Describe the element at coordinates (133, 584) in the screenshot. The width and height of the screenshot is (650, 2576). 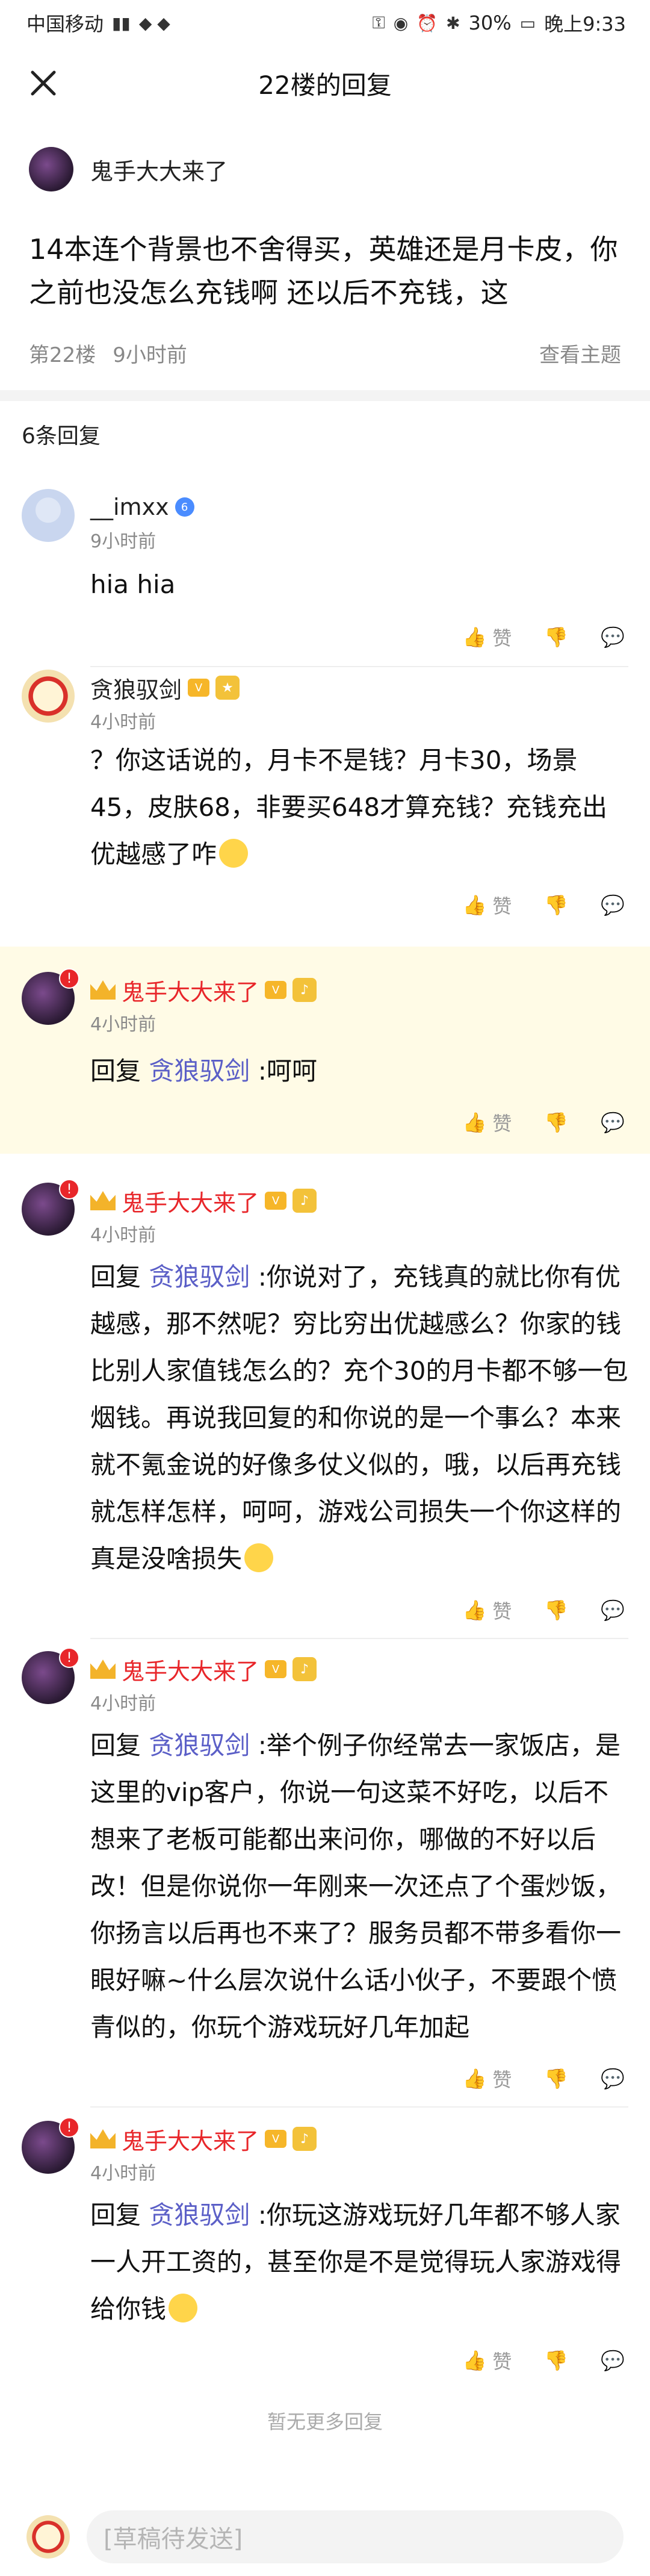
I see `reply-body: hia hia` at that location.